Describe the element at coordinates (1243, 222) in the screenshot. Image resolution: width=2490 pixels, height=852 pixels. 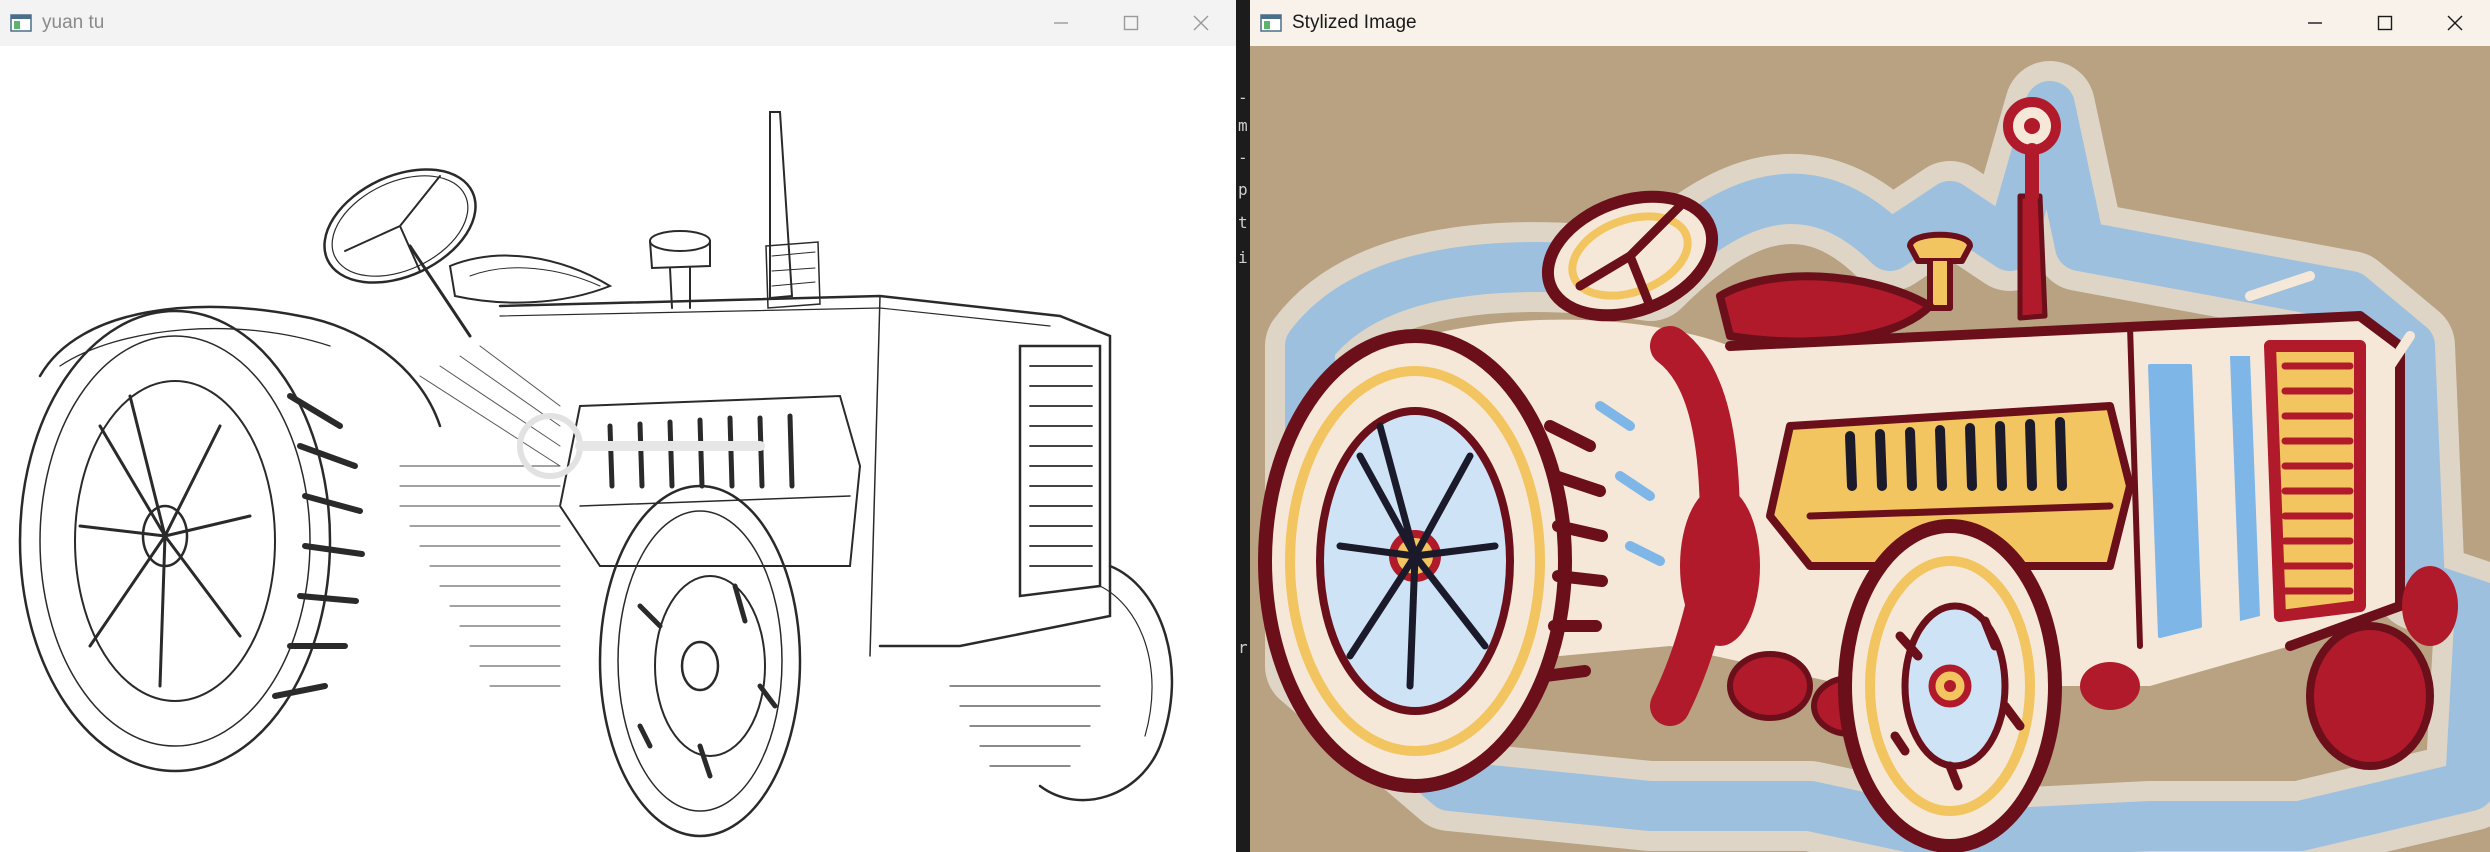
I see `terminal-glyph: t` at that location.